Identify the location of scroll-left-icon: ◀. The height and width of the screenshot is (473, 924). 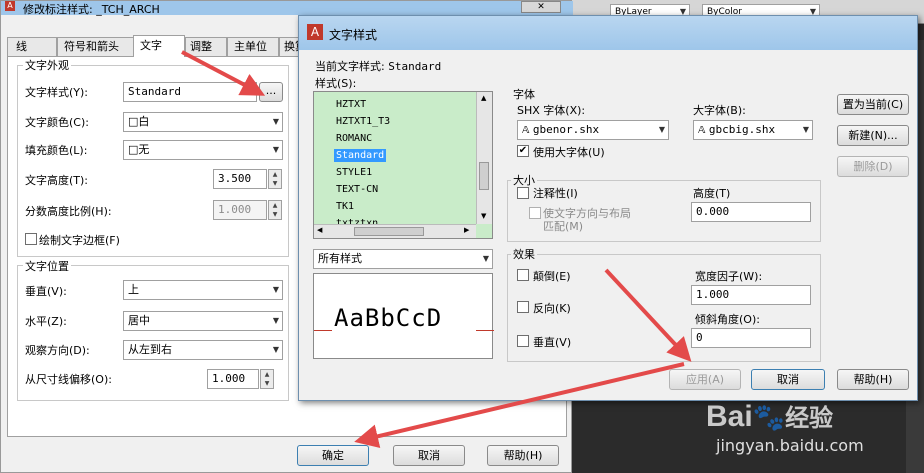
(320, 230).